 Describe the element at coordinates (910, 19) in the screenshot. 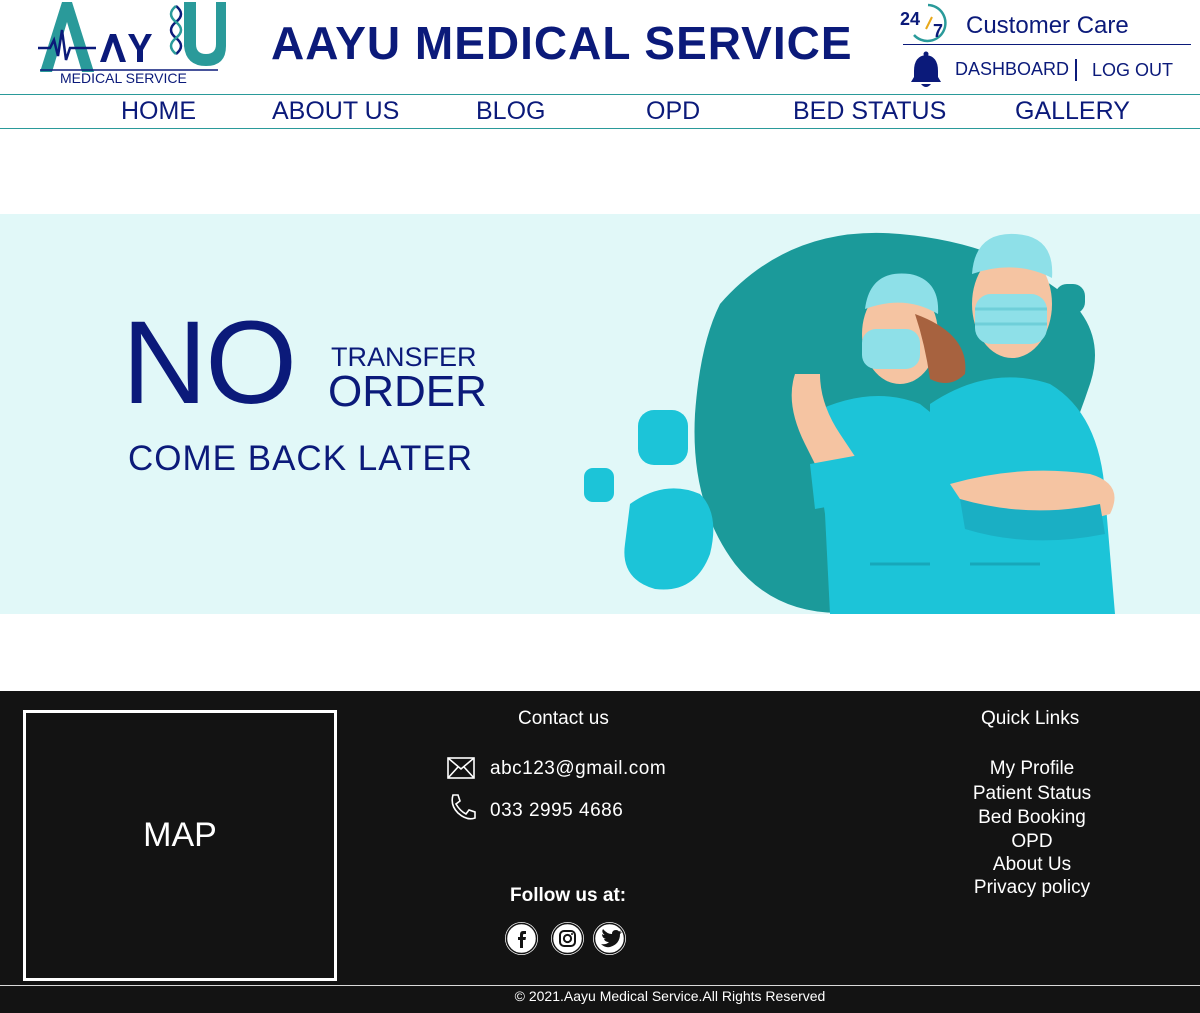

I see `svg-text: 24` at that location.